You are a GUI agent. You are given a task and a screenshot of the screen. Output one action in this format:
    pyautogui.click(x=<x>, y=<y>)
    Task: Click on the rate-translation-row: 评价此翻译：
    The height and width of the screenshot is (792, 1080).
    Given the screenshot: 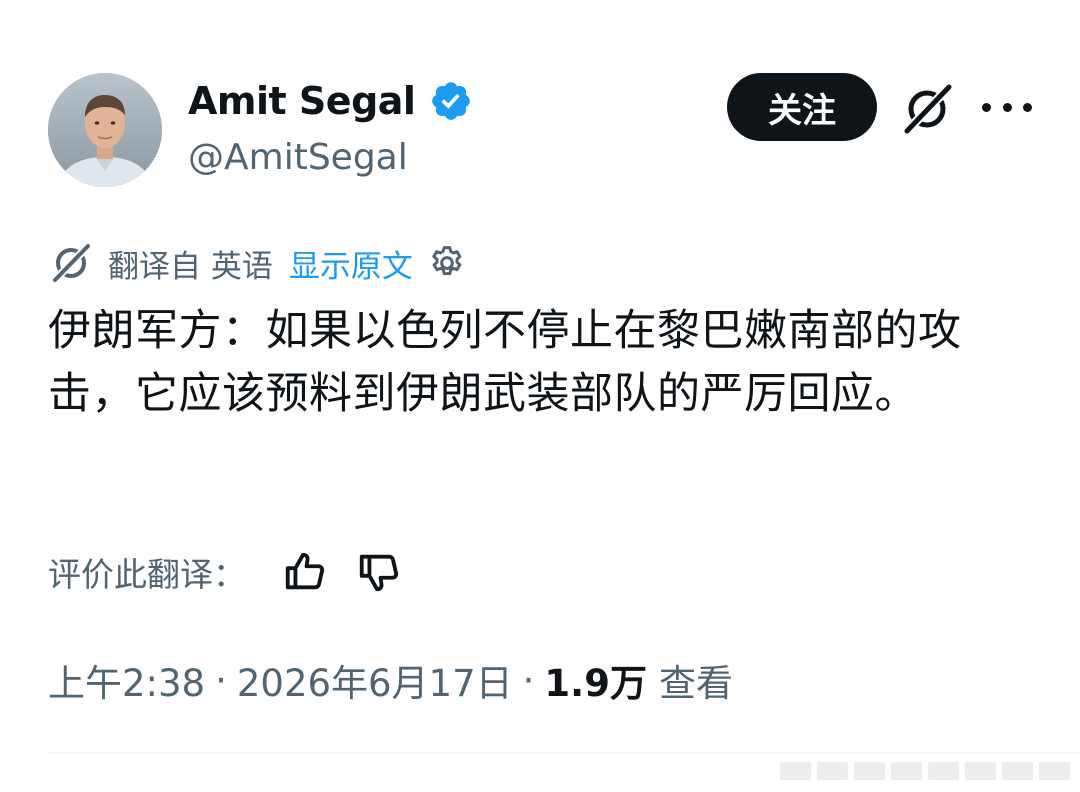 What is the action you would take?
    pyautogui.click(x=225, y=572)
    